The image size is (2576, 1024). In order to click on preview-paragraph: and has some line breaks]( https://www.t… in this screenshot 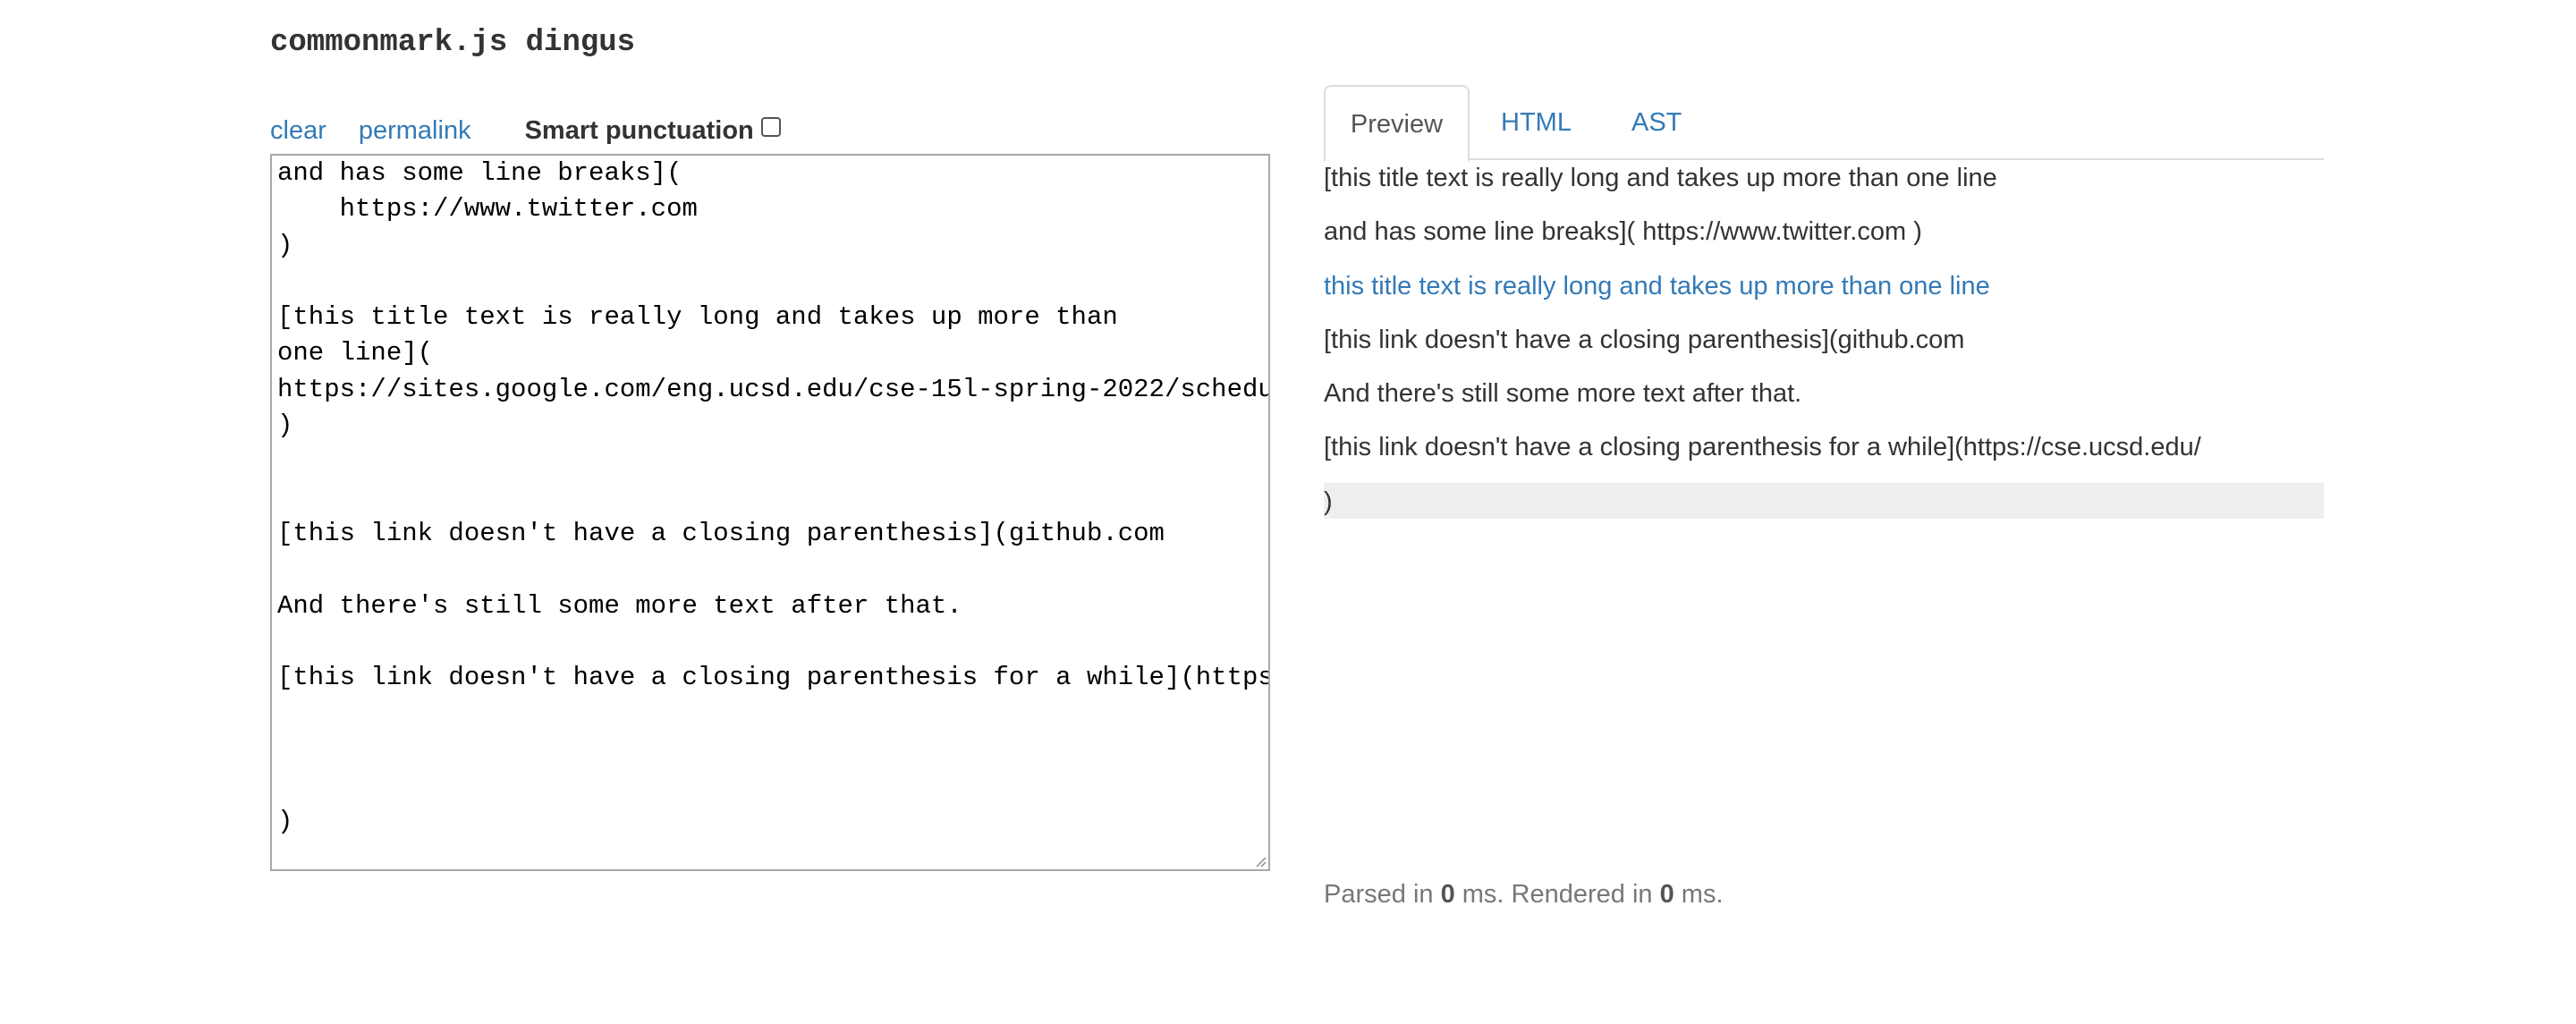, I will do `click(1623, 232)`.